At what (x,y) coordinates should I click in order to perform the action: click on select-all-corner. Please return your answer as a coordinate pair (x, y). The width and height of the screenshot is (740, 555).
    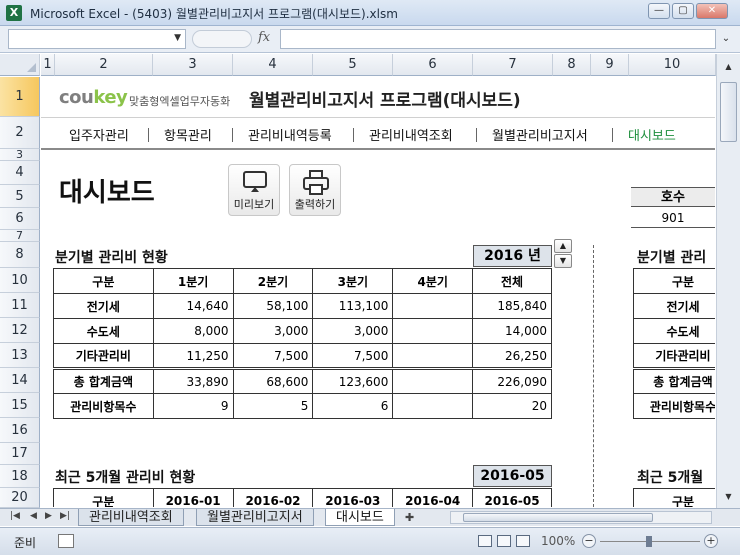
    Looking at the image, I should click on (20, 65).